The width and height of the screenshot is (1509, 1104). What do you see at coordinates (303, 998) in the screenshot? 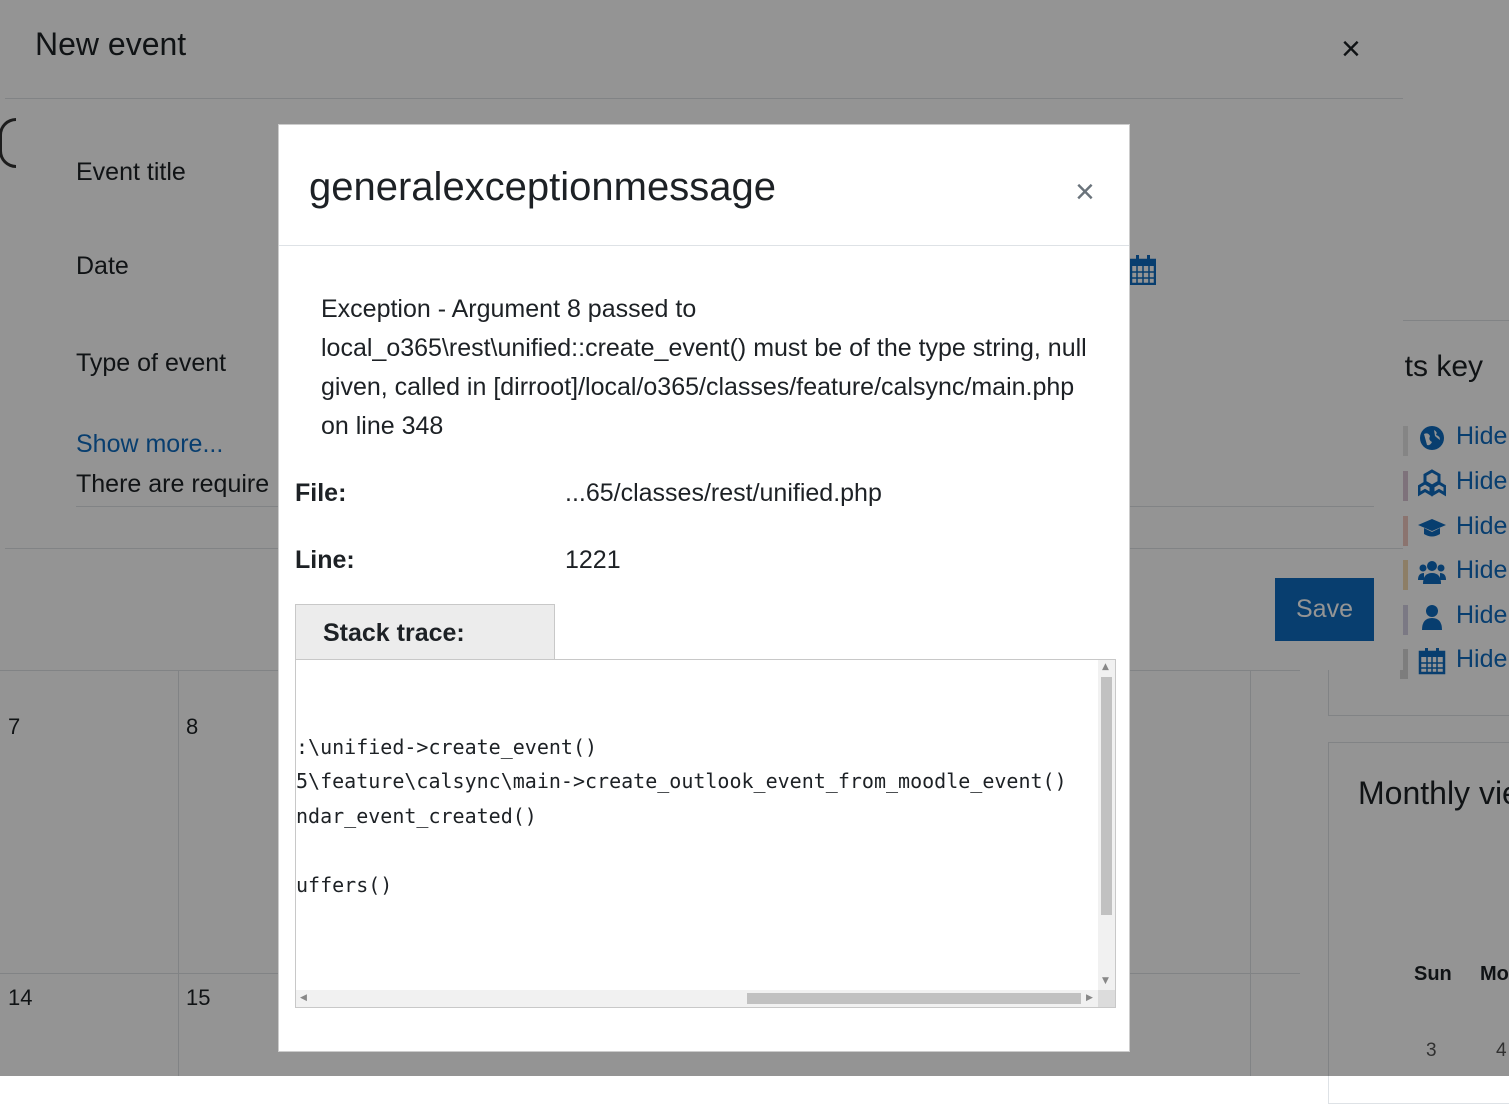
I see `scroll-left-icon: ◀` at bounding box center [303, 998].